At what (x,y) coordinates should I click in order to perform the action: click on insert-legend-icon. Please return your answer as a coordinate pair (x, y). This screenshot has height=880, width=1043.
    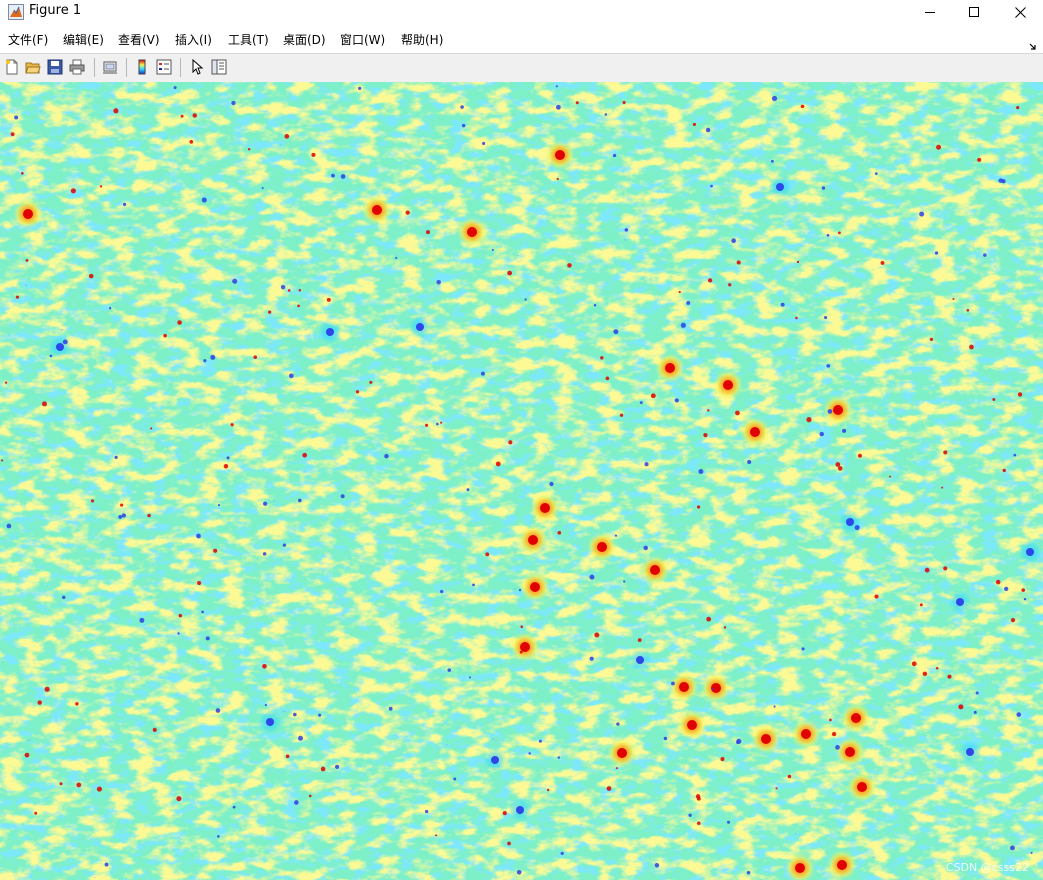
    Looking at the image, I should click on (164, 67).